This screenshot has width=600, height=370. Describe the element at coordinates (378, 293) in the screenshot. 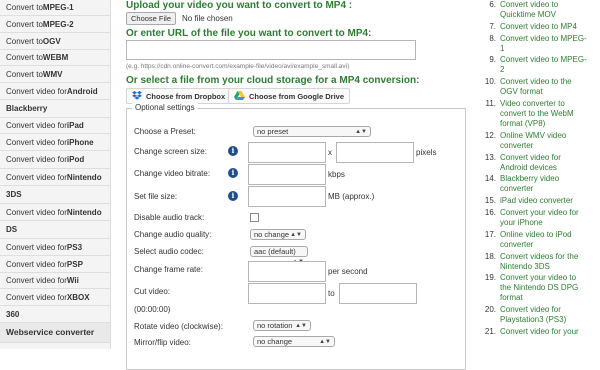

I see `cut-end-input` at that location.